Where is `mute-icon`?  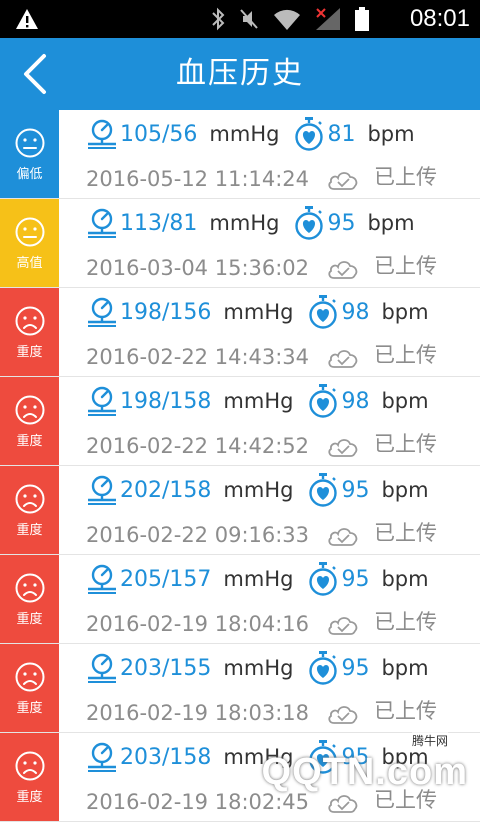 mute-icon is located at coordinates (249, 19).